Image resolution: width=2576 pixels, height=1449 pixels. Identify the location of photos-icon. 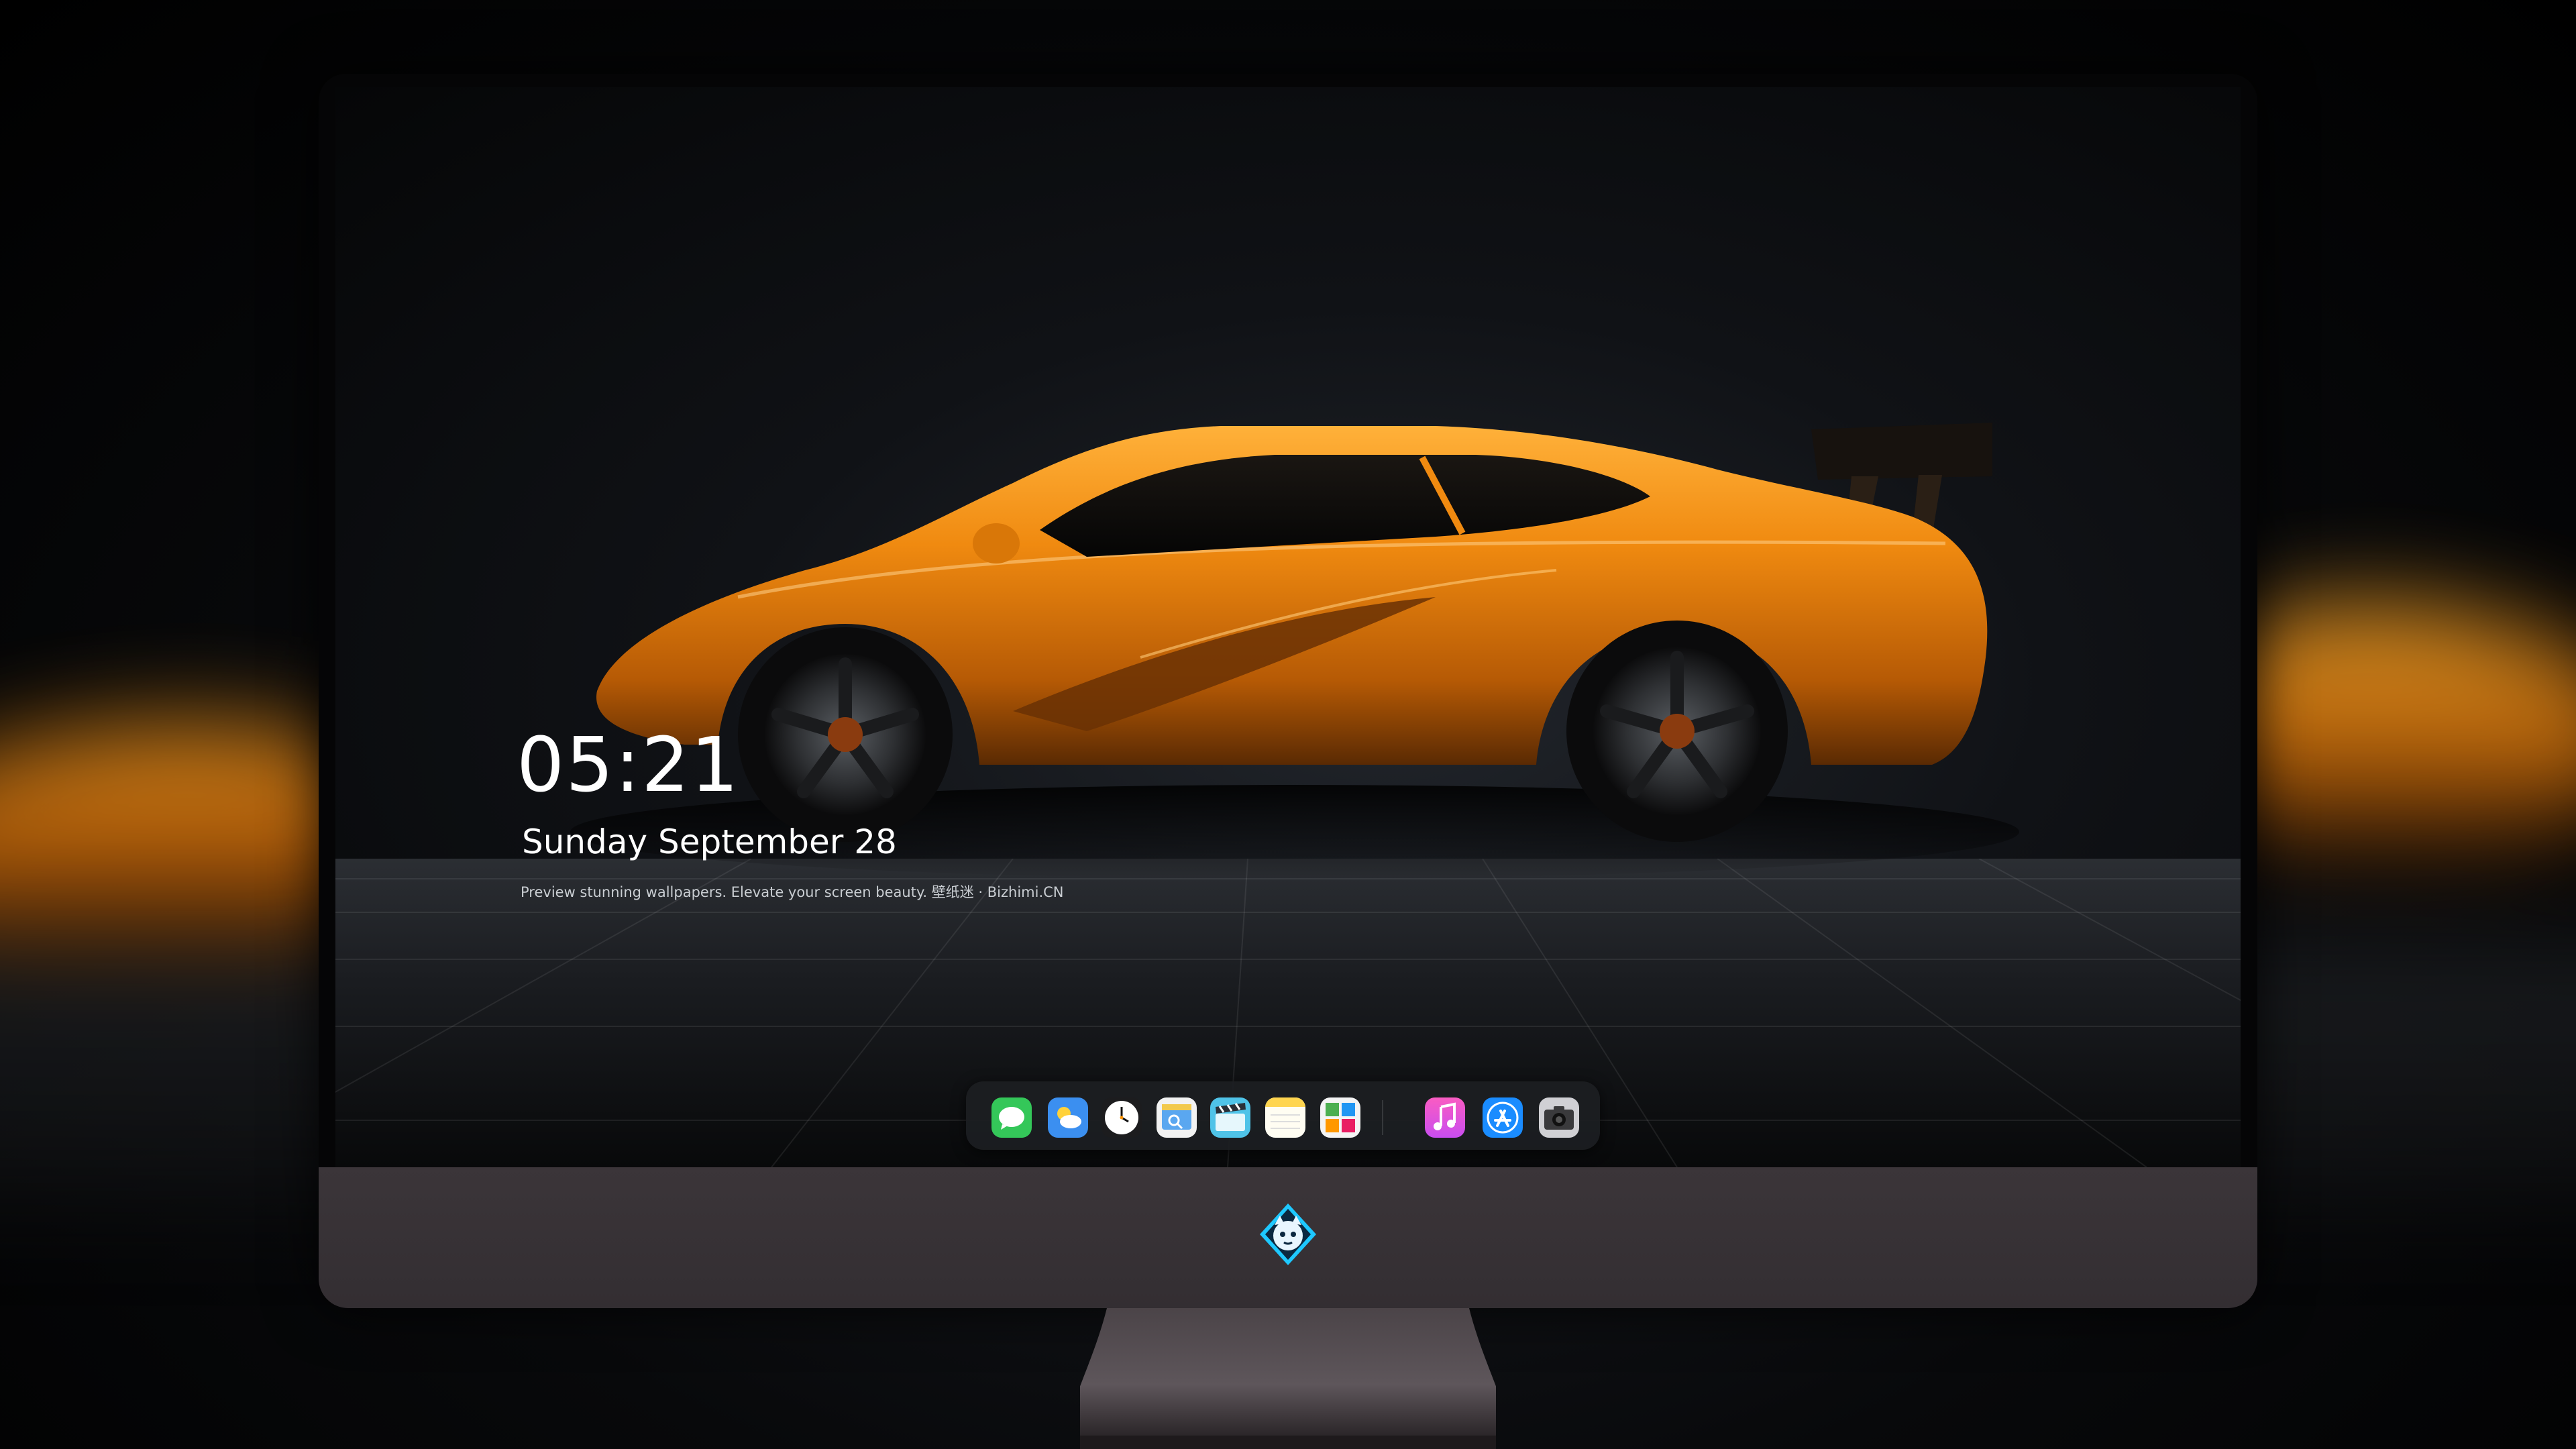
(1340, 1117).